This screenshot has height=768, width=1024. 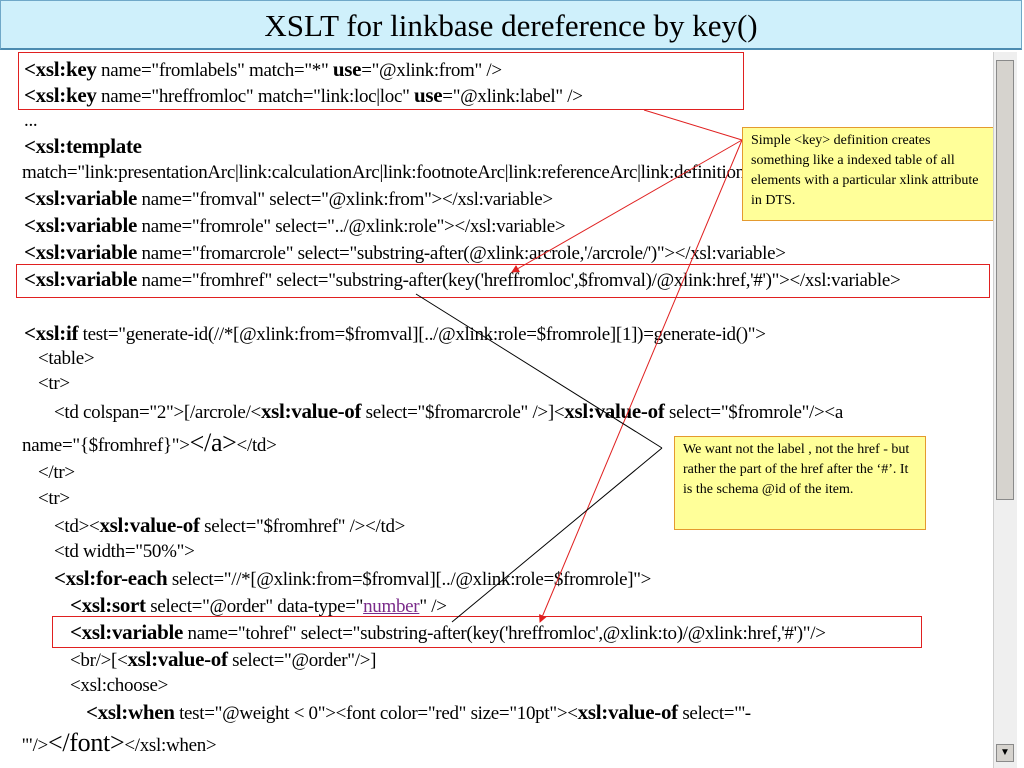 I want to click on code-line-25: '"/></font></xsl:when>, so click(x=119, y=743).